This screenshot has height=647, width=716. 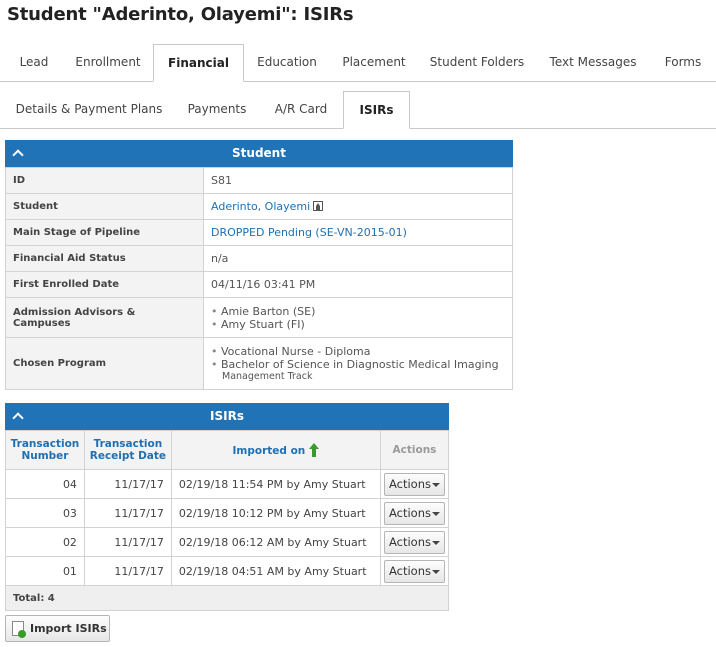 What do you see at coordinates (358, 351) in the screenshot?
I see `program-item: Vocational Nurse - Diploma` at bounding box center [358, 351].